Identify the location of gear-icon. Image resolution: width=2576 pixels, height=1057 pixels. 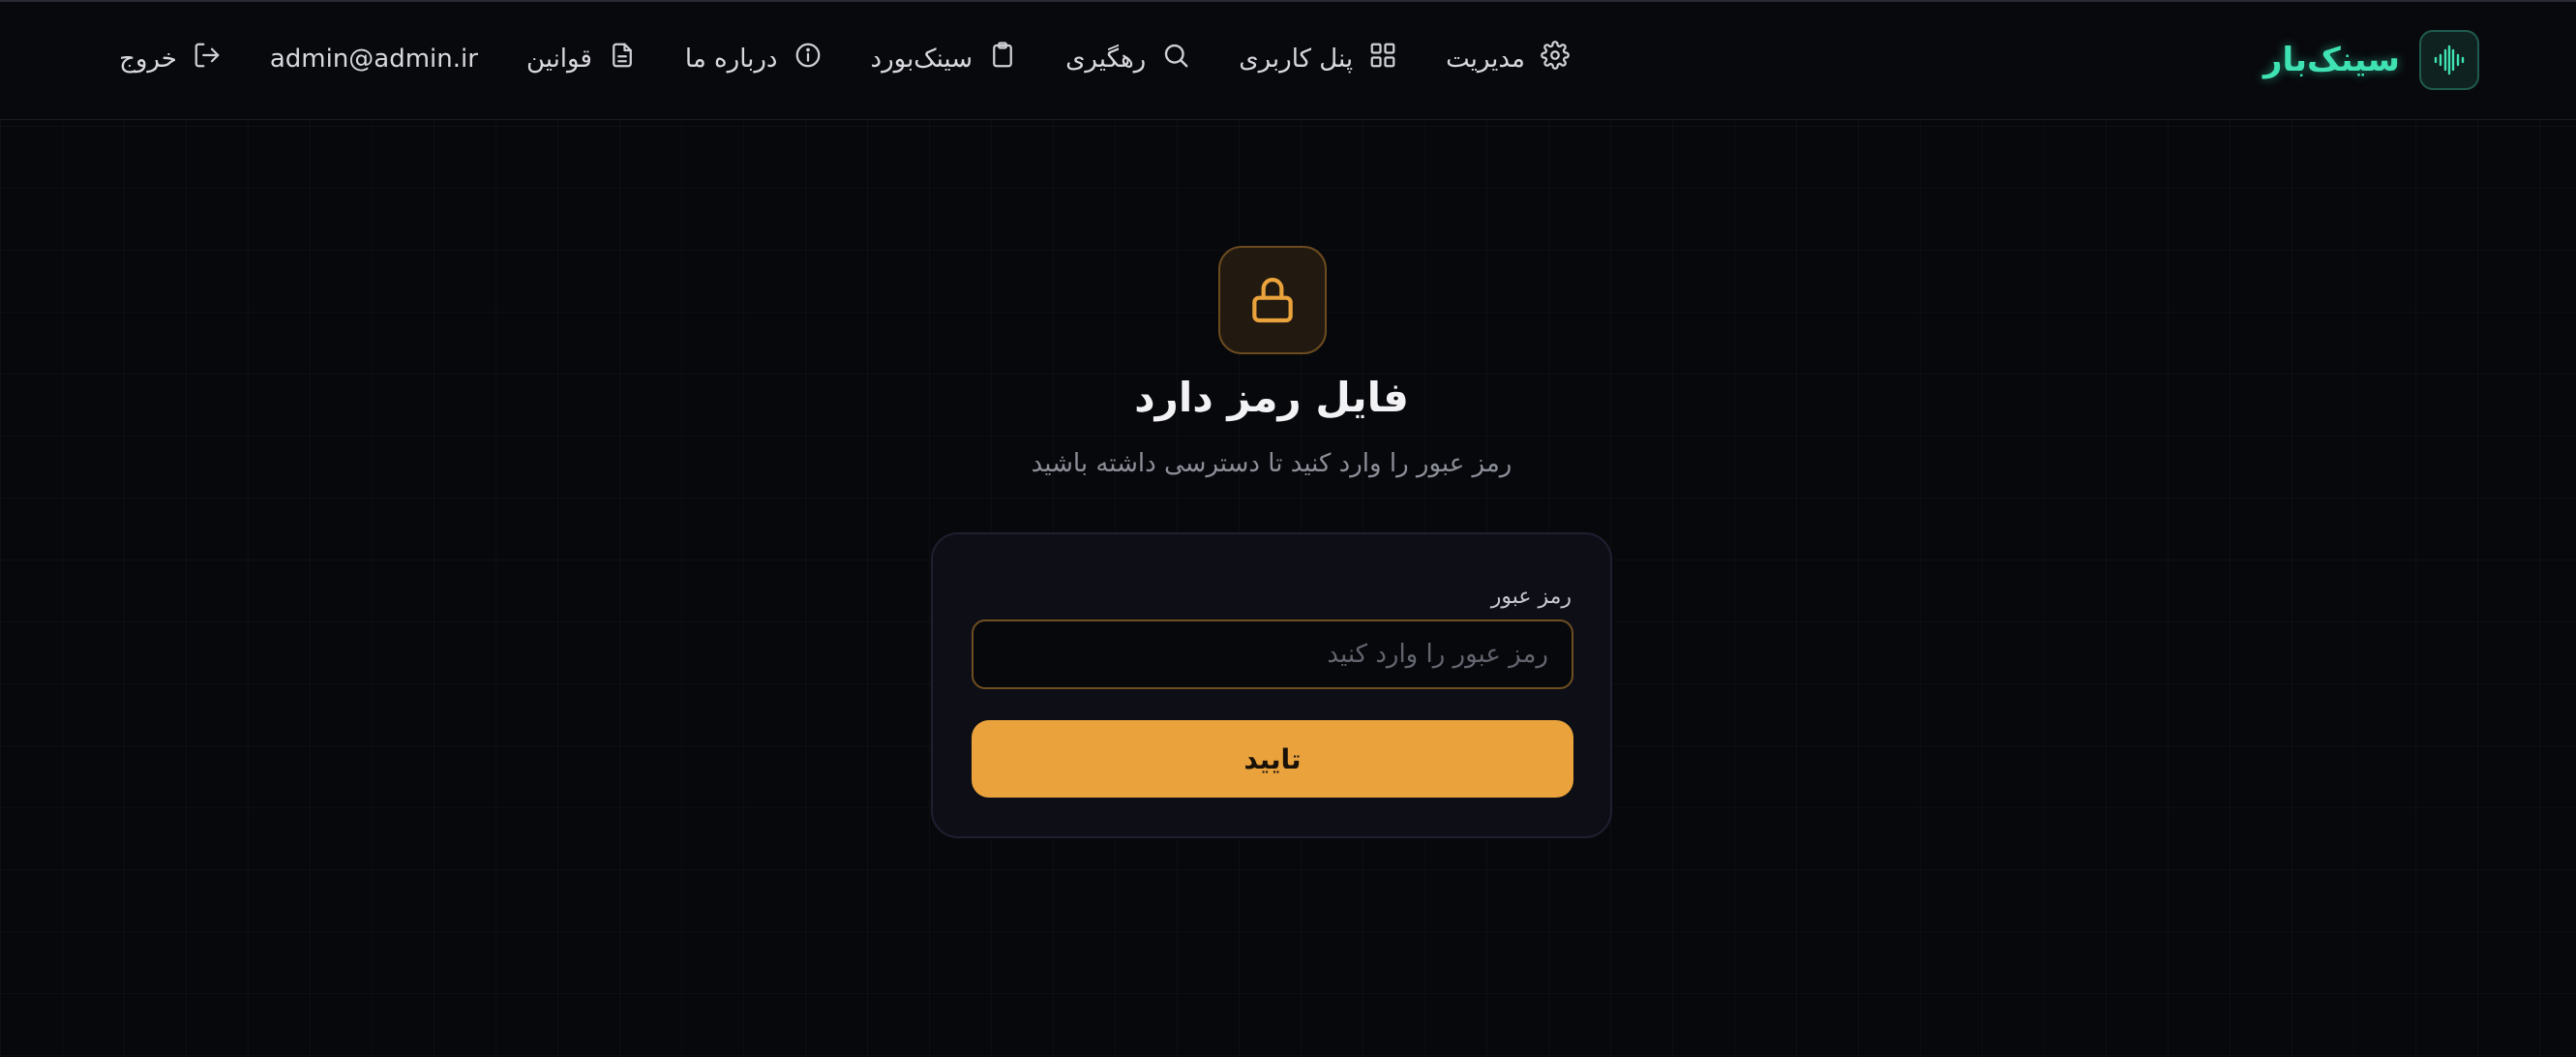
(1555, 58).